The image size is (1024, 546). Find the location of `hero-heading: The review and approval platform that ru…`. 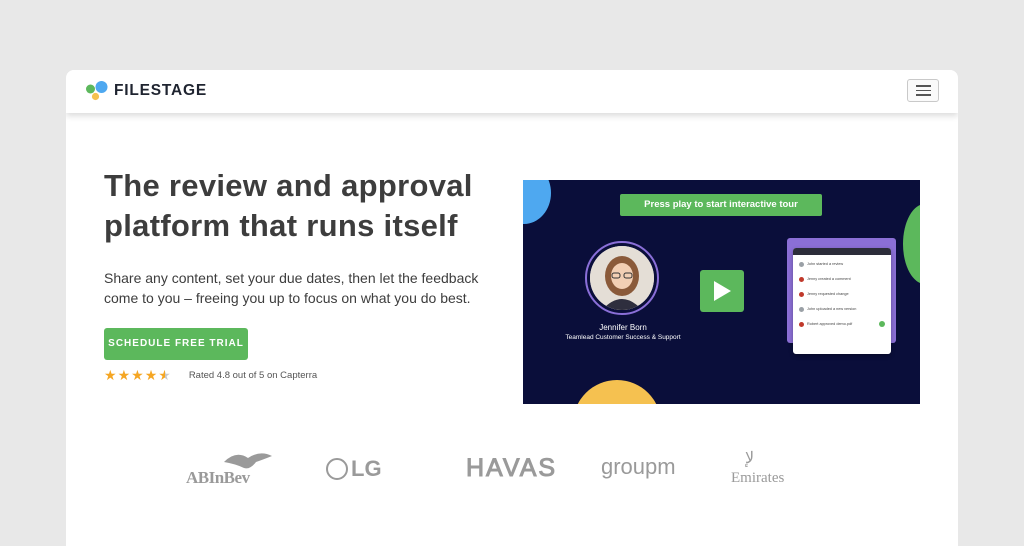

hero-heading: The review and approval platform that ru… is located at coordinates (288, 205).